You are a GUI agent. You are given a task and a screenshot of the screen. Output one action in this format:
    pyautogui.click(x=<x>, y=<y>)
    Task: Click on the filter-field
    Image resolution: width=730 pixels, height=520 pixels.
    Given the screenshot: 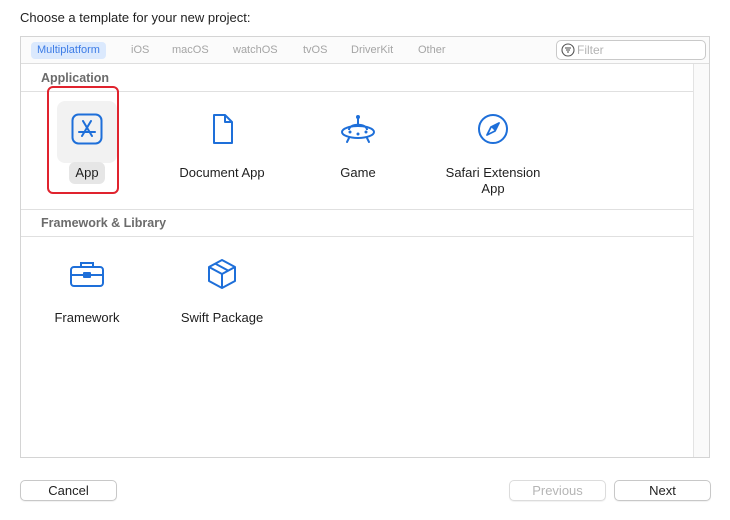 What is the action you would take?
    pyautogui.click(x=631, y=50)
    